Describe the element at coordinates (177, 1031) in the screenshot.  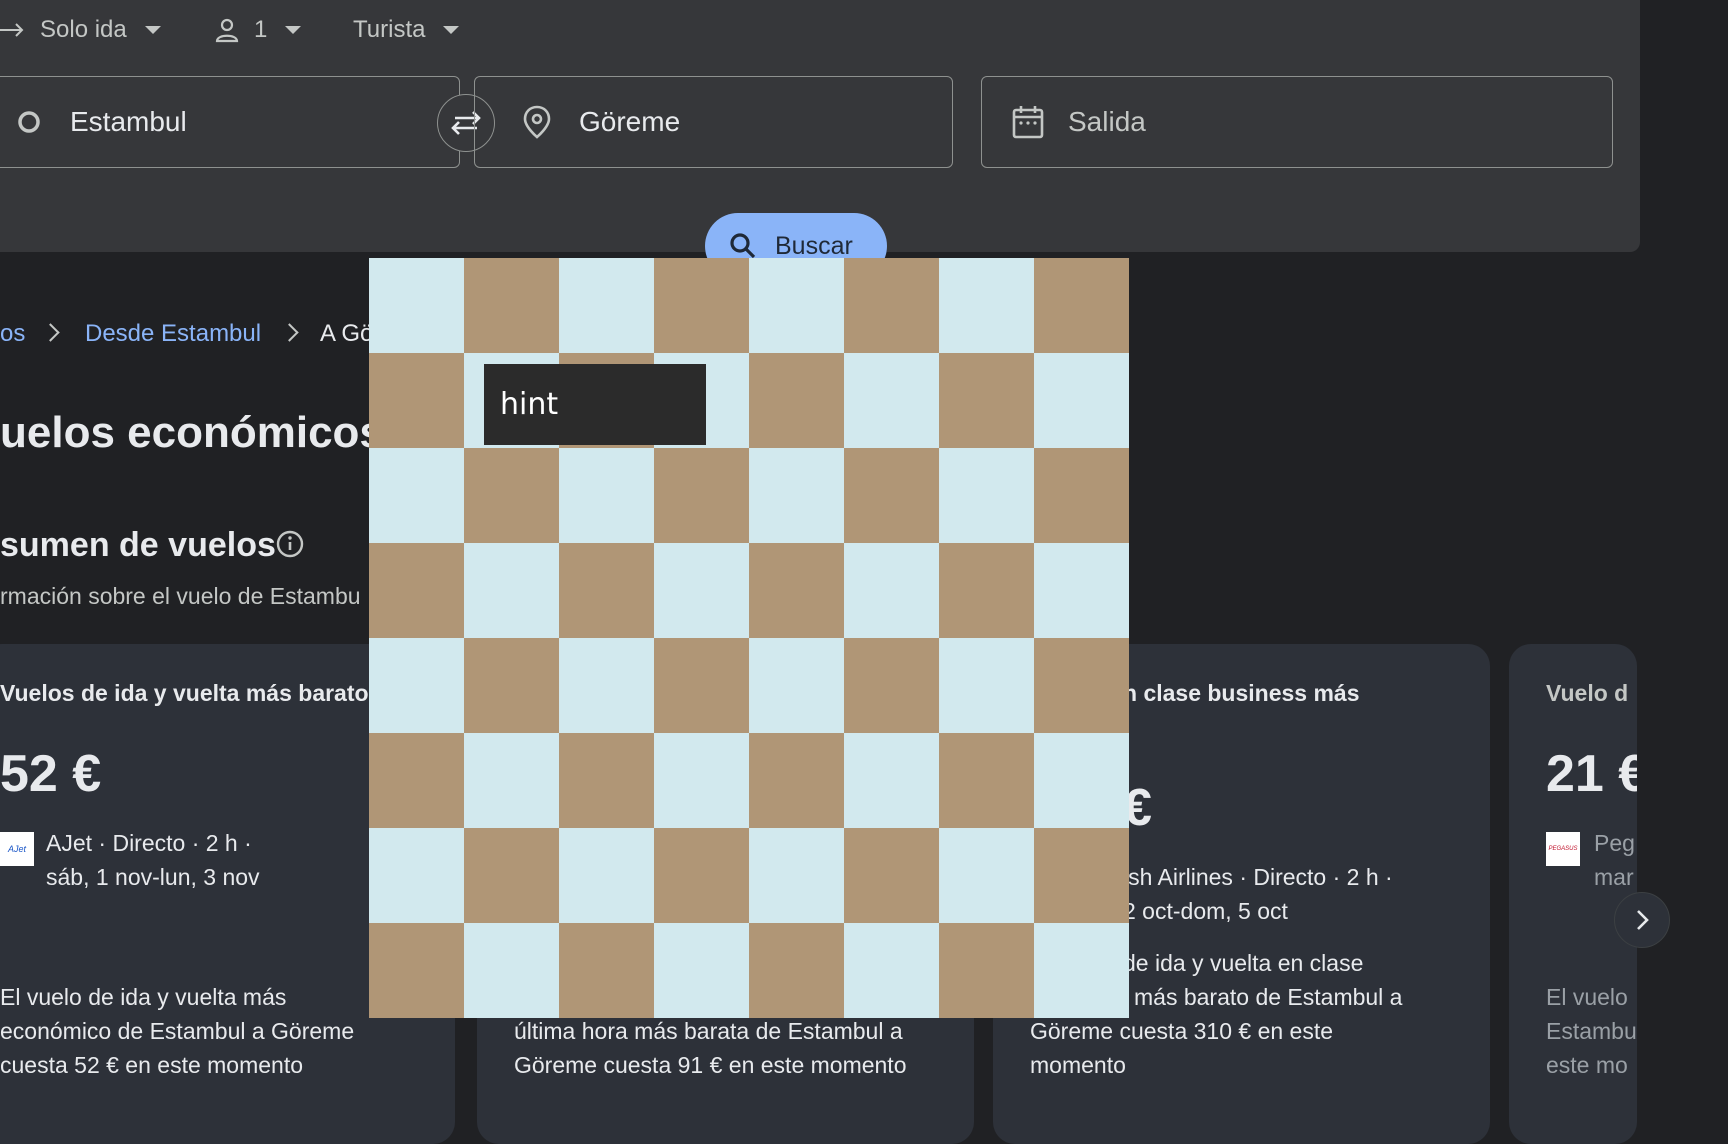
I see `card-desc-line: económico de Estambul a Göreme` at that location.